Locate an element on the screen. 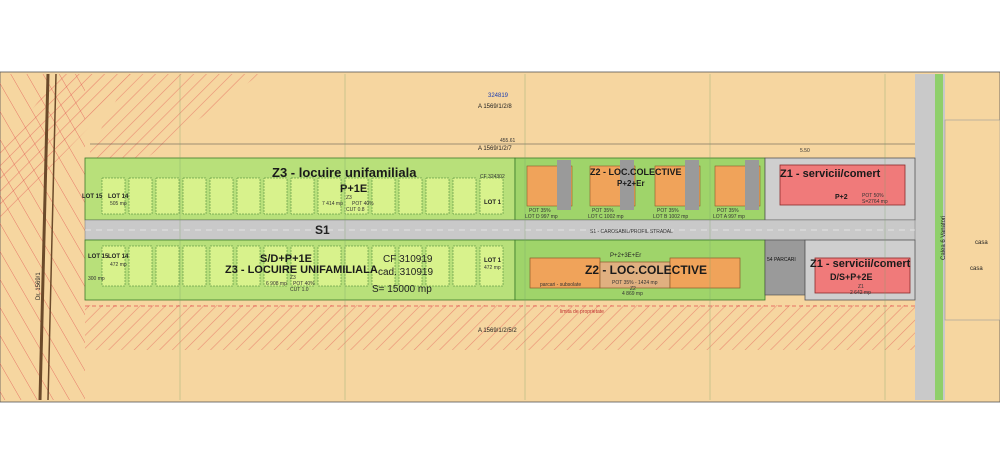 This screenshot has width=1000, height=462. z1-south-info-area: 2 642 mp is located at coordinates (860, 293).